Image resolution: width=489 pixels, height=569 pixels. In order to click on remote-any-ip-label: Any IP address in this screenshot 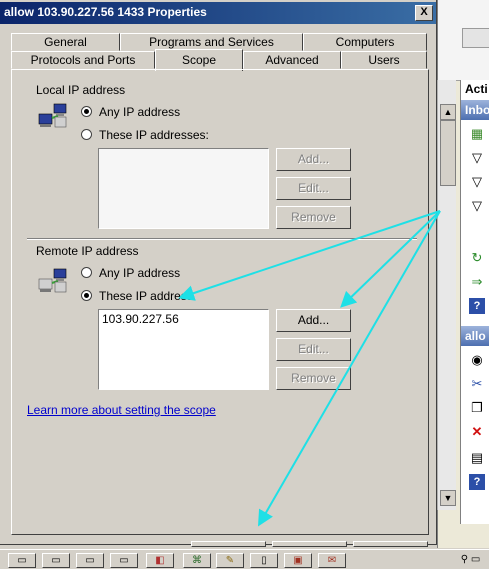, I will do `click(139, 273)`.